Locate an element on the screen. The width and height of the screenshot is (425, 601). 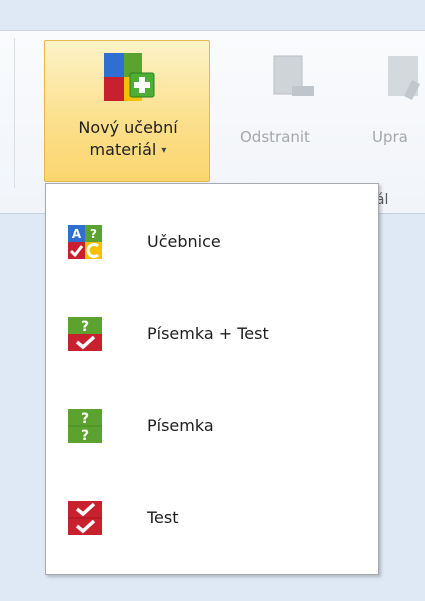
remove-button: Odstranit is located at coordinates (293, 111).